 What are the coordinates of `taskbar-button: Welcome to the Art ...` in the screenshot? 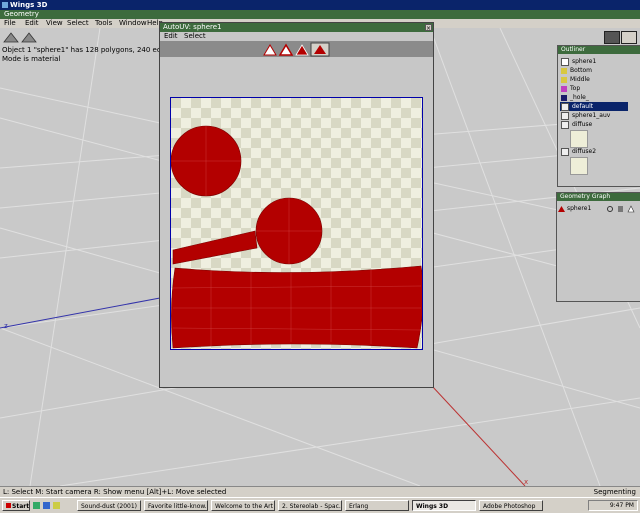 It's located at (243, 505).